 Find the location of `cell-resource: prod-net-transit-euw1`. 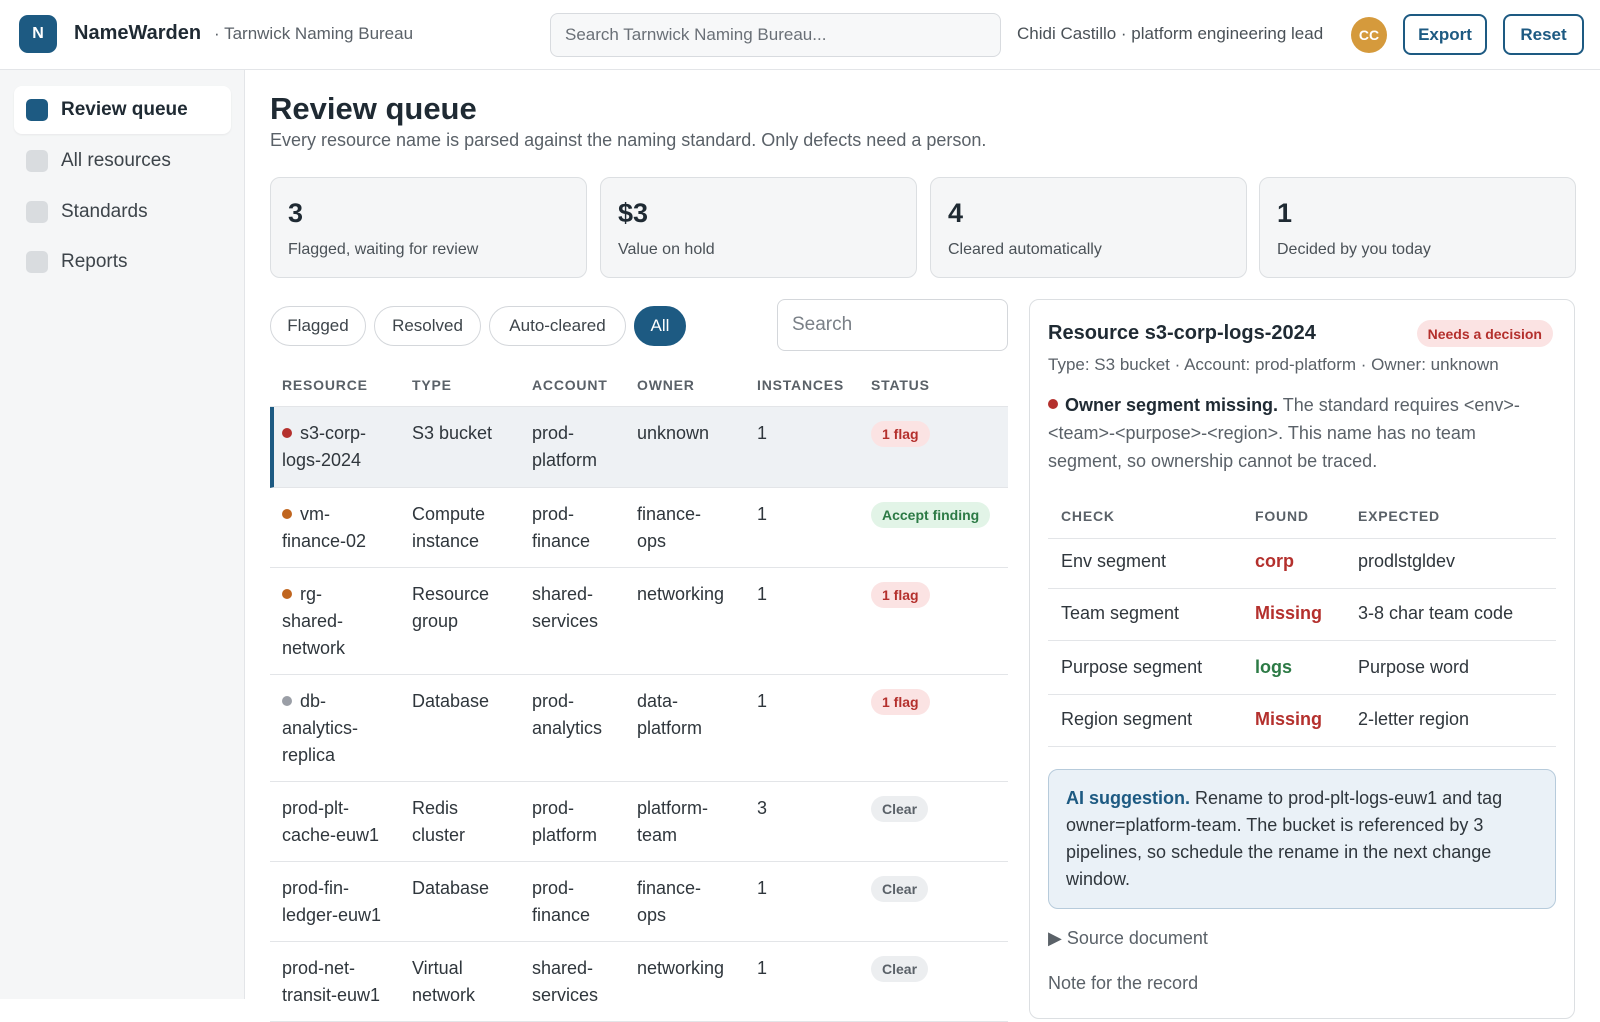

cell-resource: prod-net-transit-euw1 is located at coordinates (331, 982).